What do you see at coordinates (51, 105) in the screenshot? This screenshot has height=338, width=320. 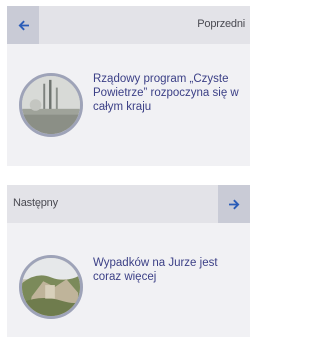 I see `previous-post-thumbnail` at bounding box center [51, 105].